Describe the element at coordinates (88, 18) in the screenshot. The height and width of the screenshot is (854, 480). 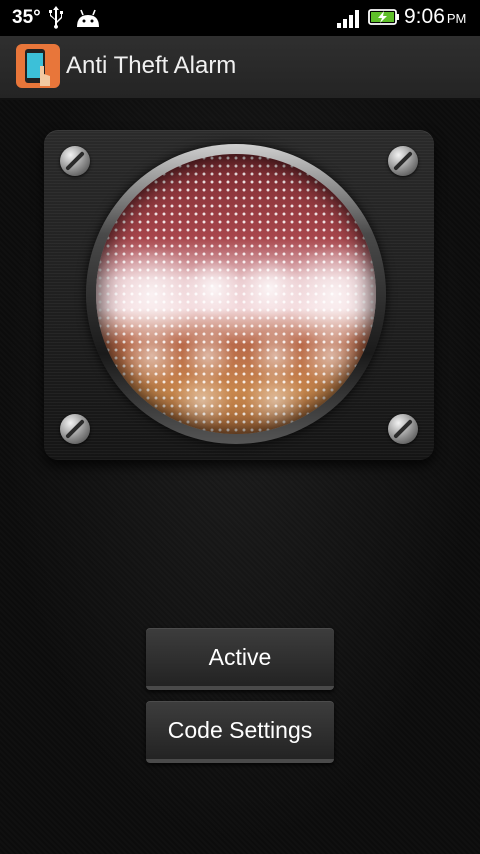
I see `android-icon` at that location.